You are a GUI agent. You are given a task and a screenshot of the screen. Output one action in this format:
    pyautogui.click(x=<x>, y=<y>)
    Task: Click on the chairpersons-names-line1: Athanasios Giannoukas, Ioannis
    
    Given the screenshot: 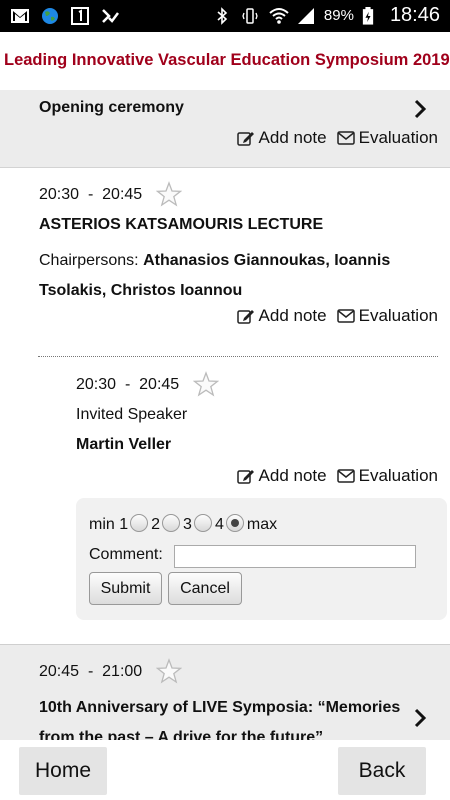 What is the action you would take?
    pyautogui.click(x=267, y=260)
    